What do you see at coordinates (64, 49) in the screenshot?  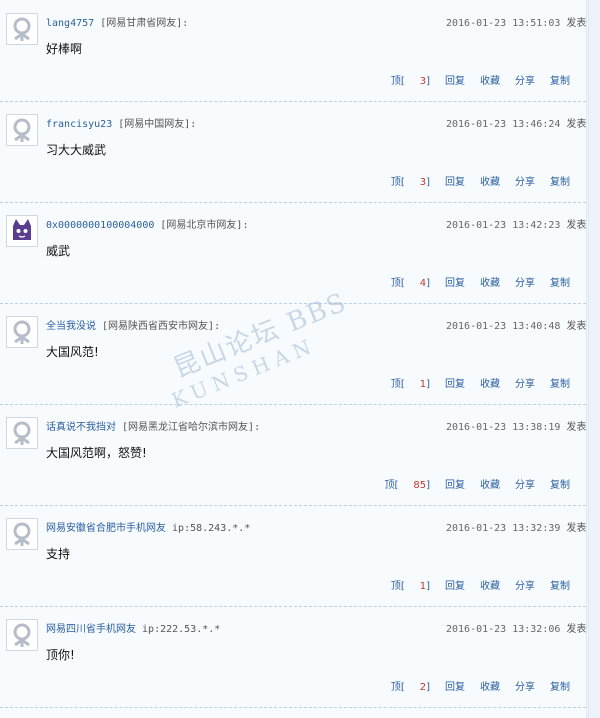 I see `comment-text: 好棒啊` at bounding box center [64, 49].